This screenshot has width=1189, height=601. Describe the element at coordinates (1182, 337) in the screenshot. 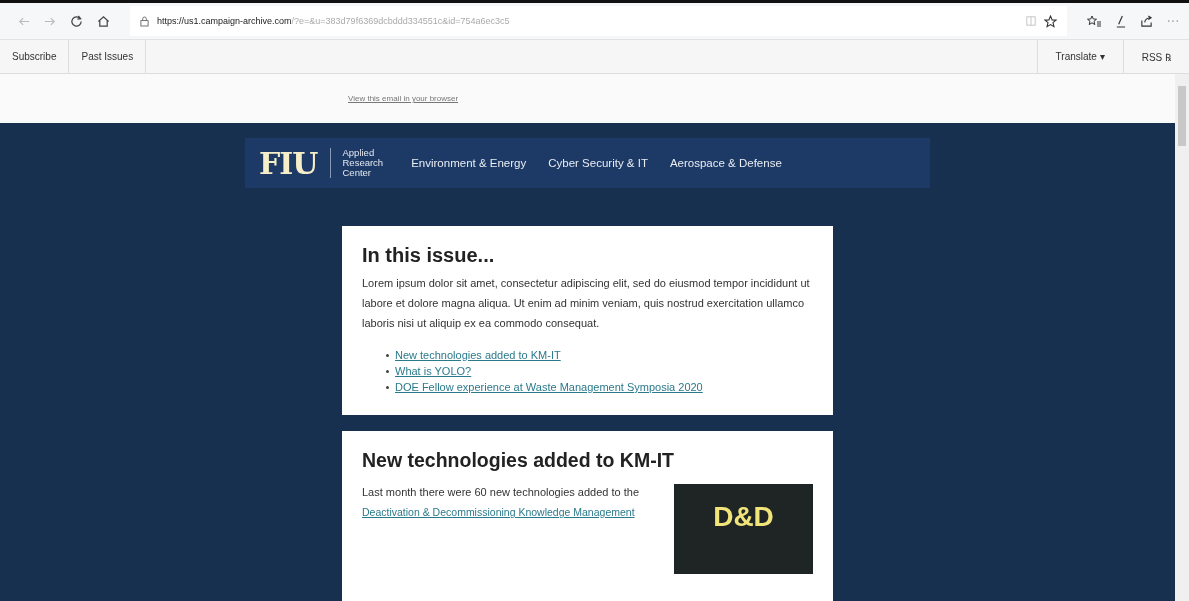

I see `scrollbar` at that location.